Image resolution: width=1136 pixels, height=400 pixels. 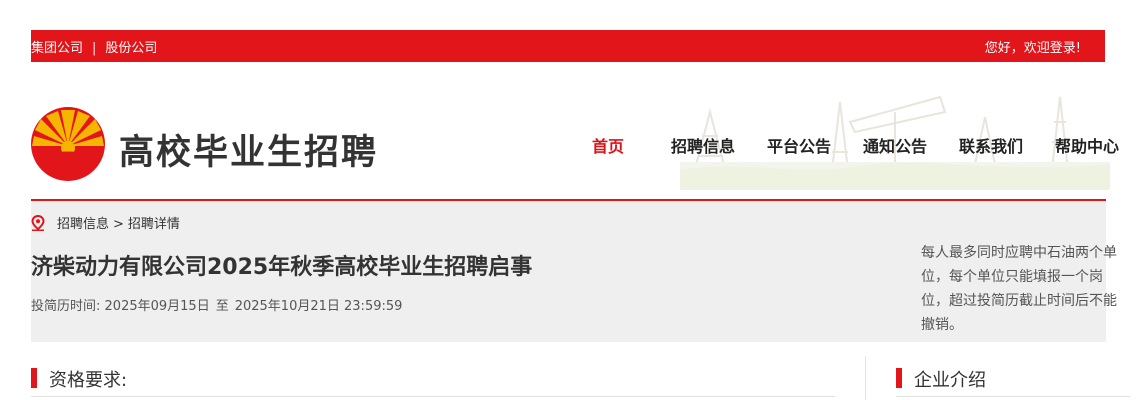 What do you see at coordinates (157, 306) in the screenshot?
I see `application-start: 2025年09月15日` at bounding box center [157, 306].